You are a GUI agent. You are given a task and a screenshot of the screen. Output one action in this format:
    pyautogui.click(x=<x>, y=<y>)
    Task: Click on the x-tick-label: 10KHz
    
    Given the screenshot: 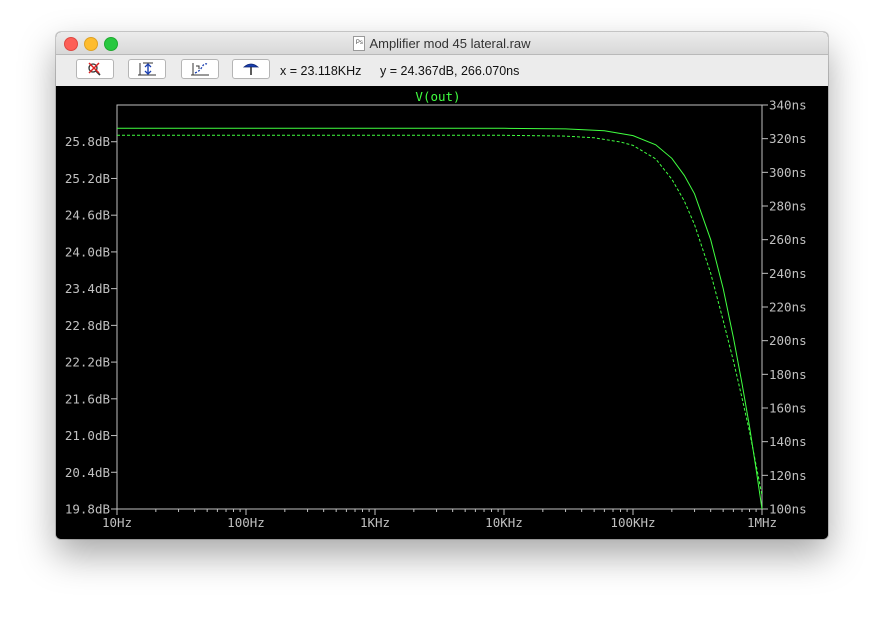 What is the action you would take?
    pyautogui.click(x=504, y=522)
    